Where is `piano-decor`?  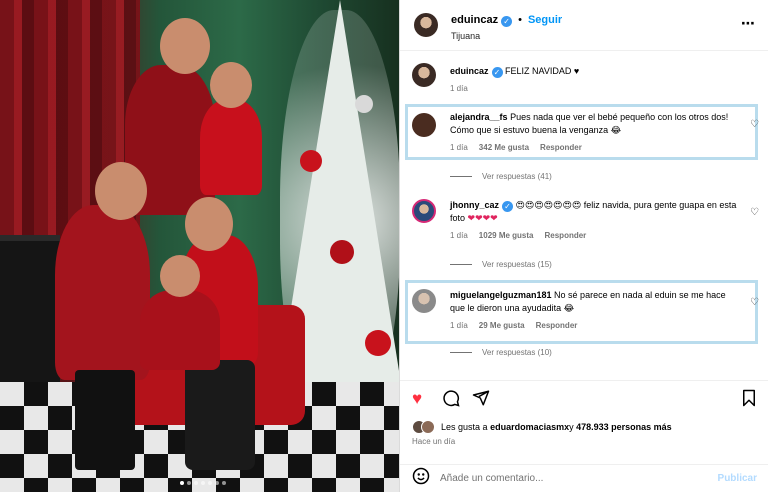
piano-decor is located at coordinates (30, 310).